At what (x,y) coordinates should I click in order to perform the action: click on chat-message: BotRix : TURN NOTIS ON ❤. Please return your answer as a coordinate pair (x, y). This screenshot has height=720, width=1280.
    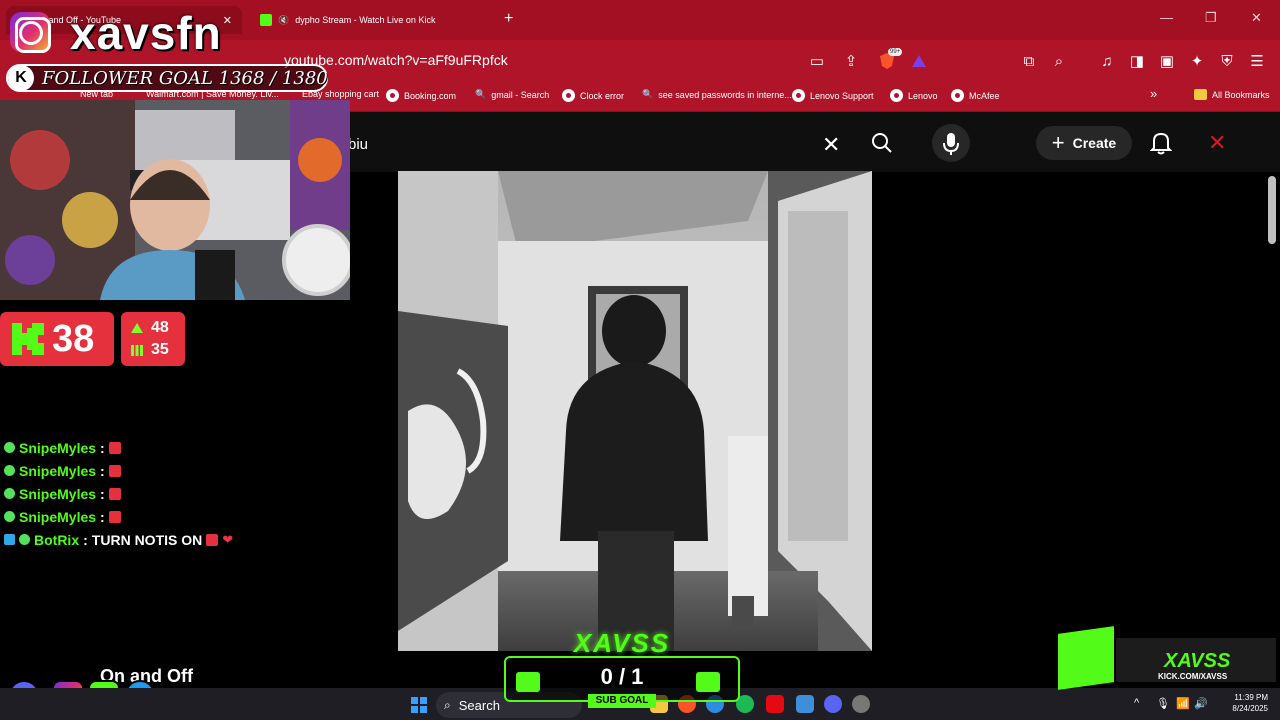
    Looking at the image, I should click on (160, 539).